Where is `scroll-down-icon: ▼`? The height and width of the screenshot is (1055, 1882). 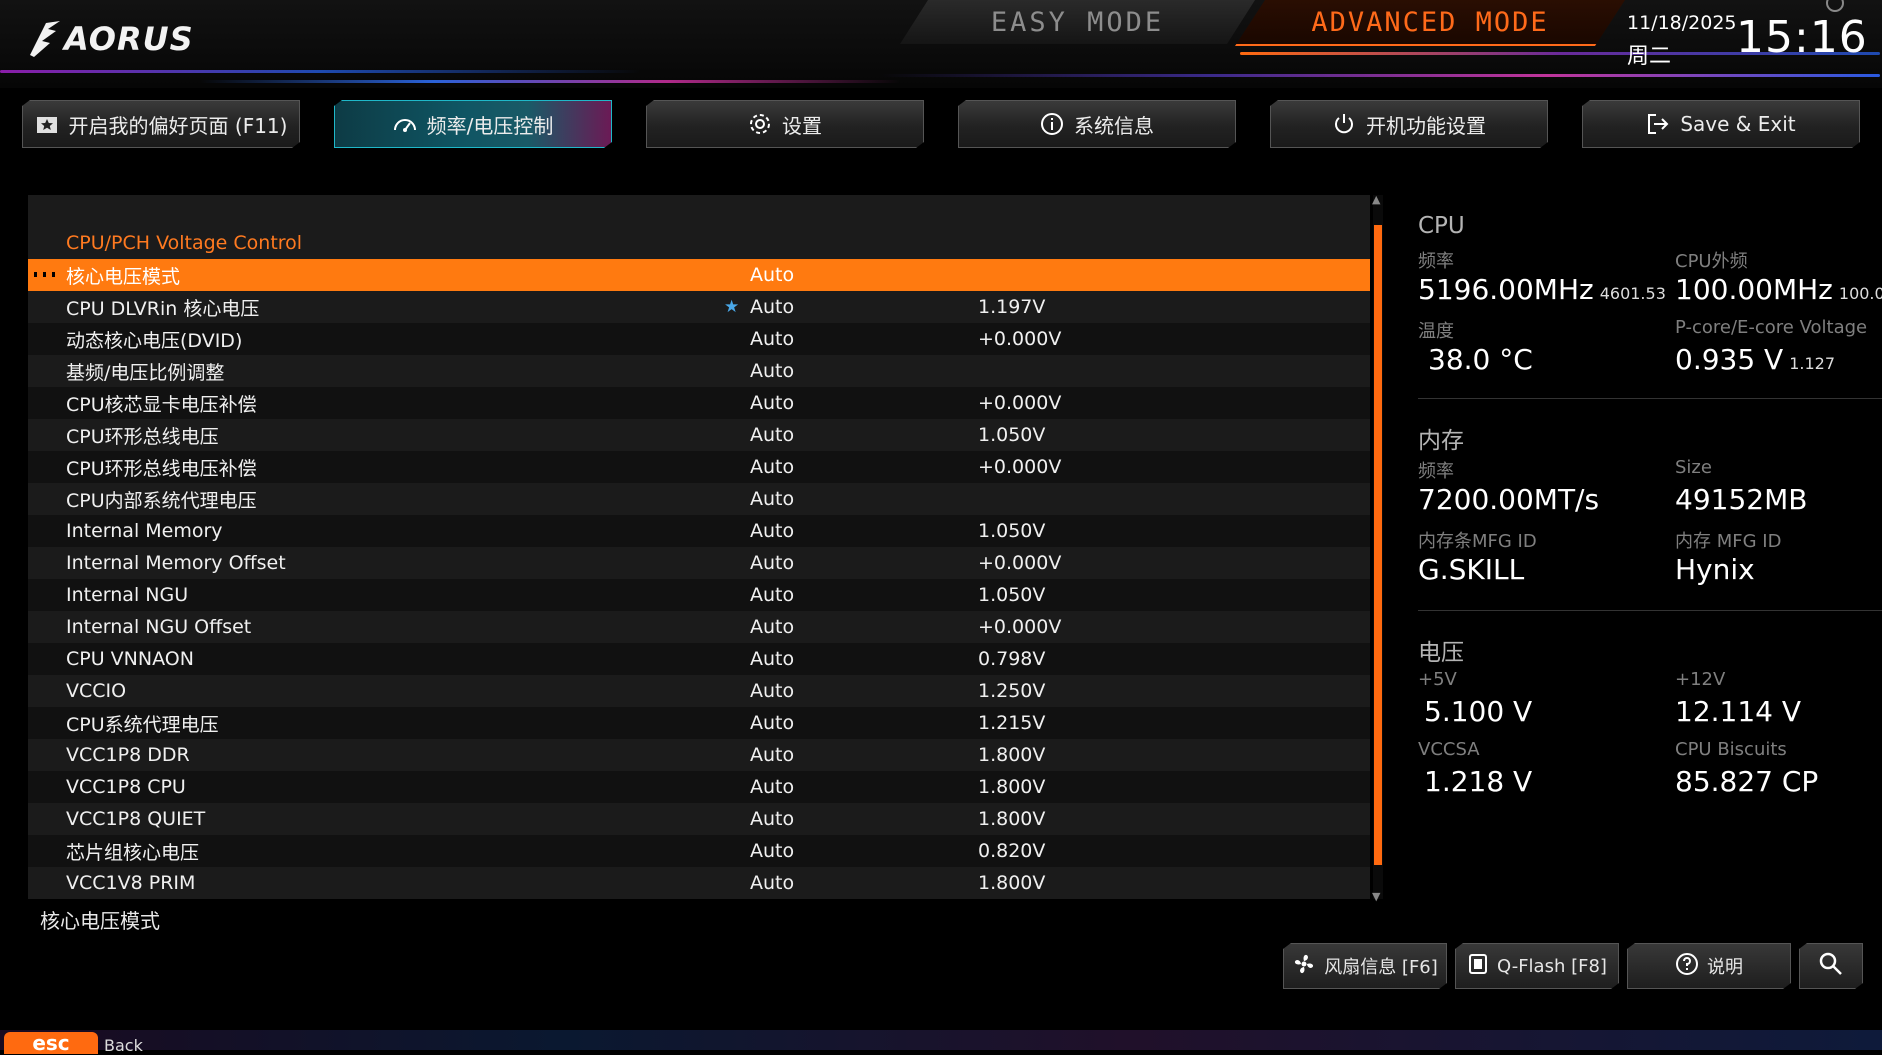 scroll-down-icon: ▼ is located at coordinates (1376, 896).